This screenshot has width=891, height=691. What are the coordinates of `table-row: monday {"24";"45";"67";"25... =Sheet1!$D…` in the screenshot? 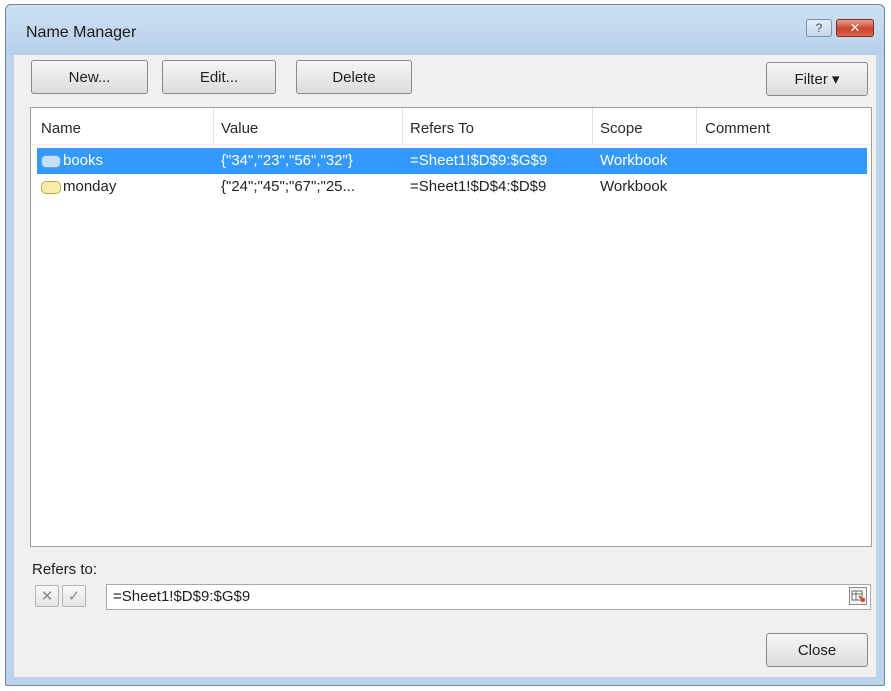 It's located at (452, 187).